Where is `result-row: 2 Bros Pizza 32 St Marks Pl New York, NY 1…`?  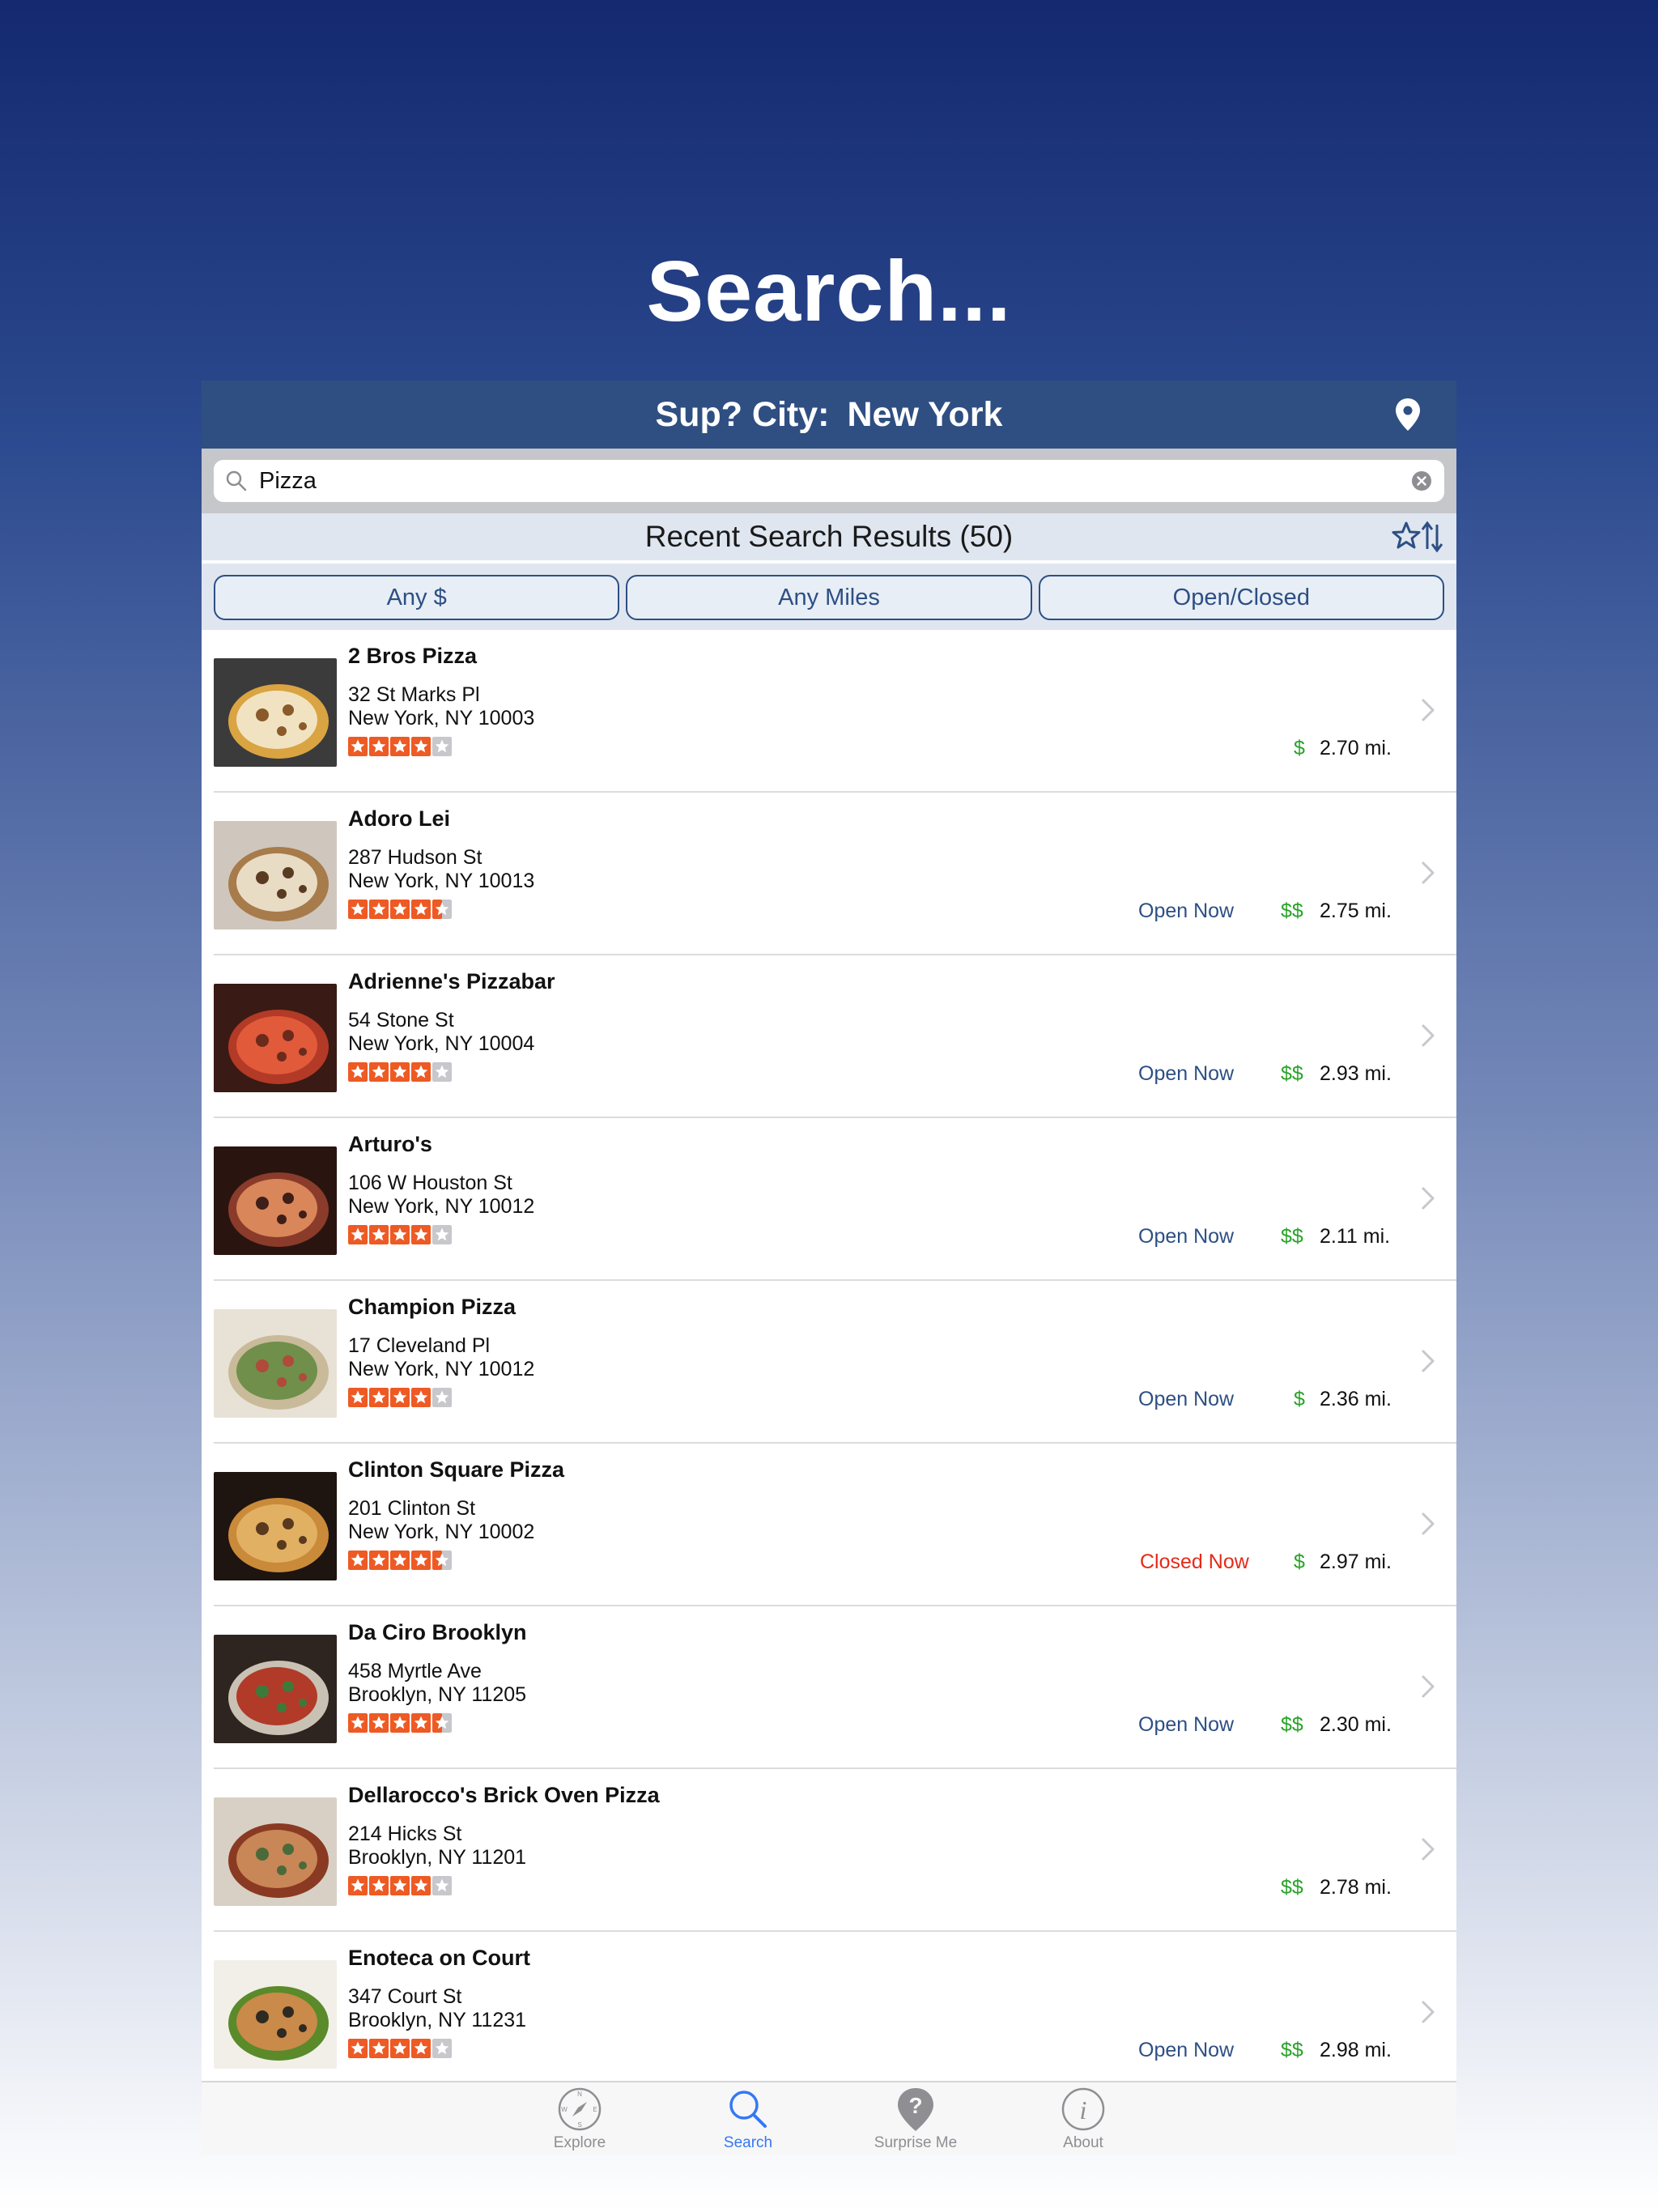
result-row: 2 Bros Pizza 32 St Marks Pl New York, NY 1… is located at coordinates (829, 711).